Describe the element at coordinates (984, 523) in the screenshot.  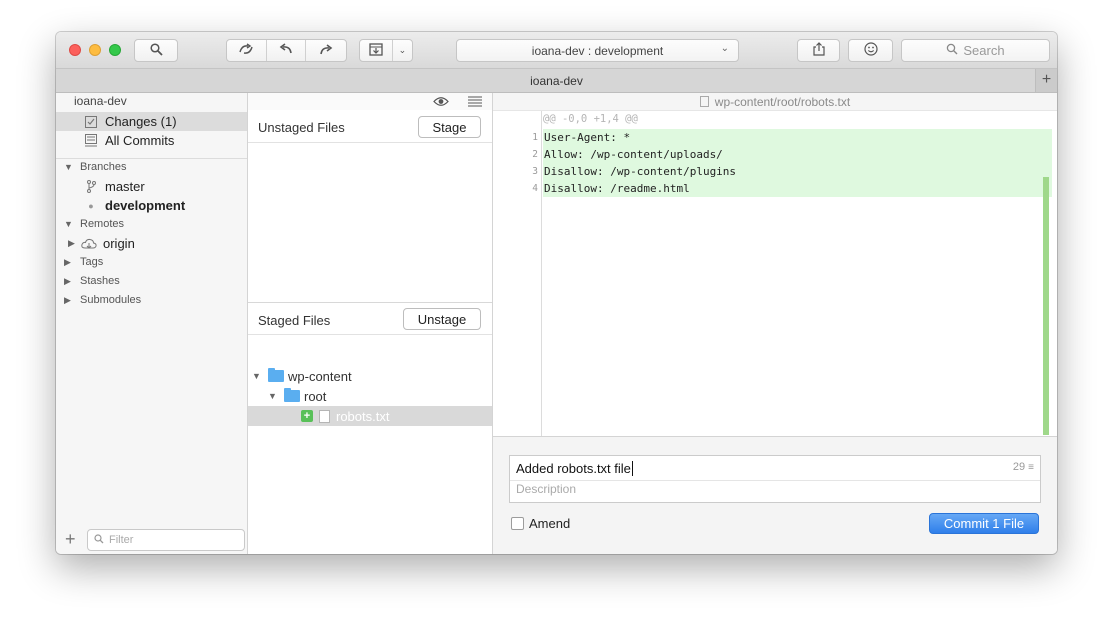
I see `commit-button: Commit 1 File` at that location.